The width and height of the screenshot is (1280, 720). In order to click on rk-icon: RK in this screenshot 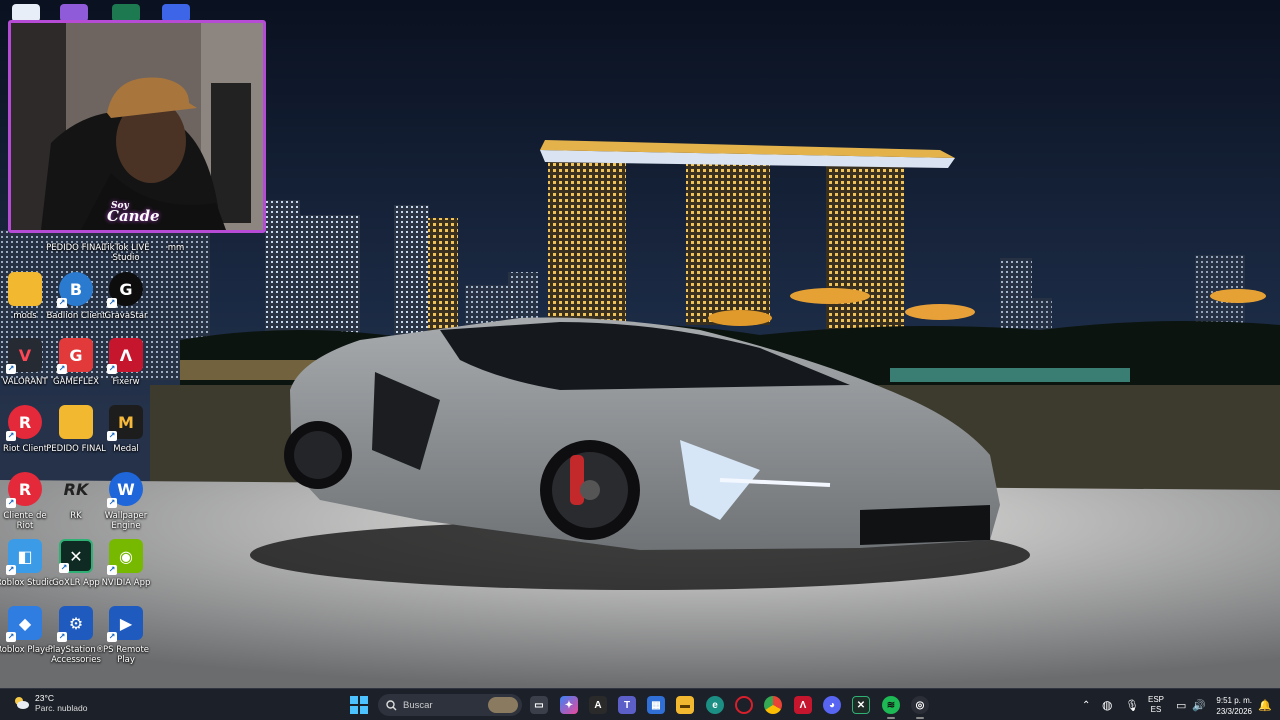, I will do `click(76, 489)`.